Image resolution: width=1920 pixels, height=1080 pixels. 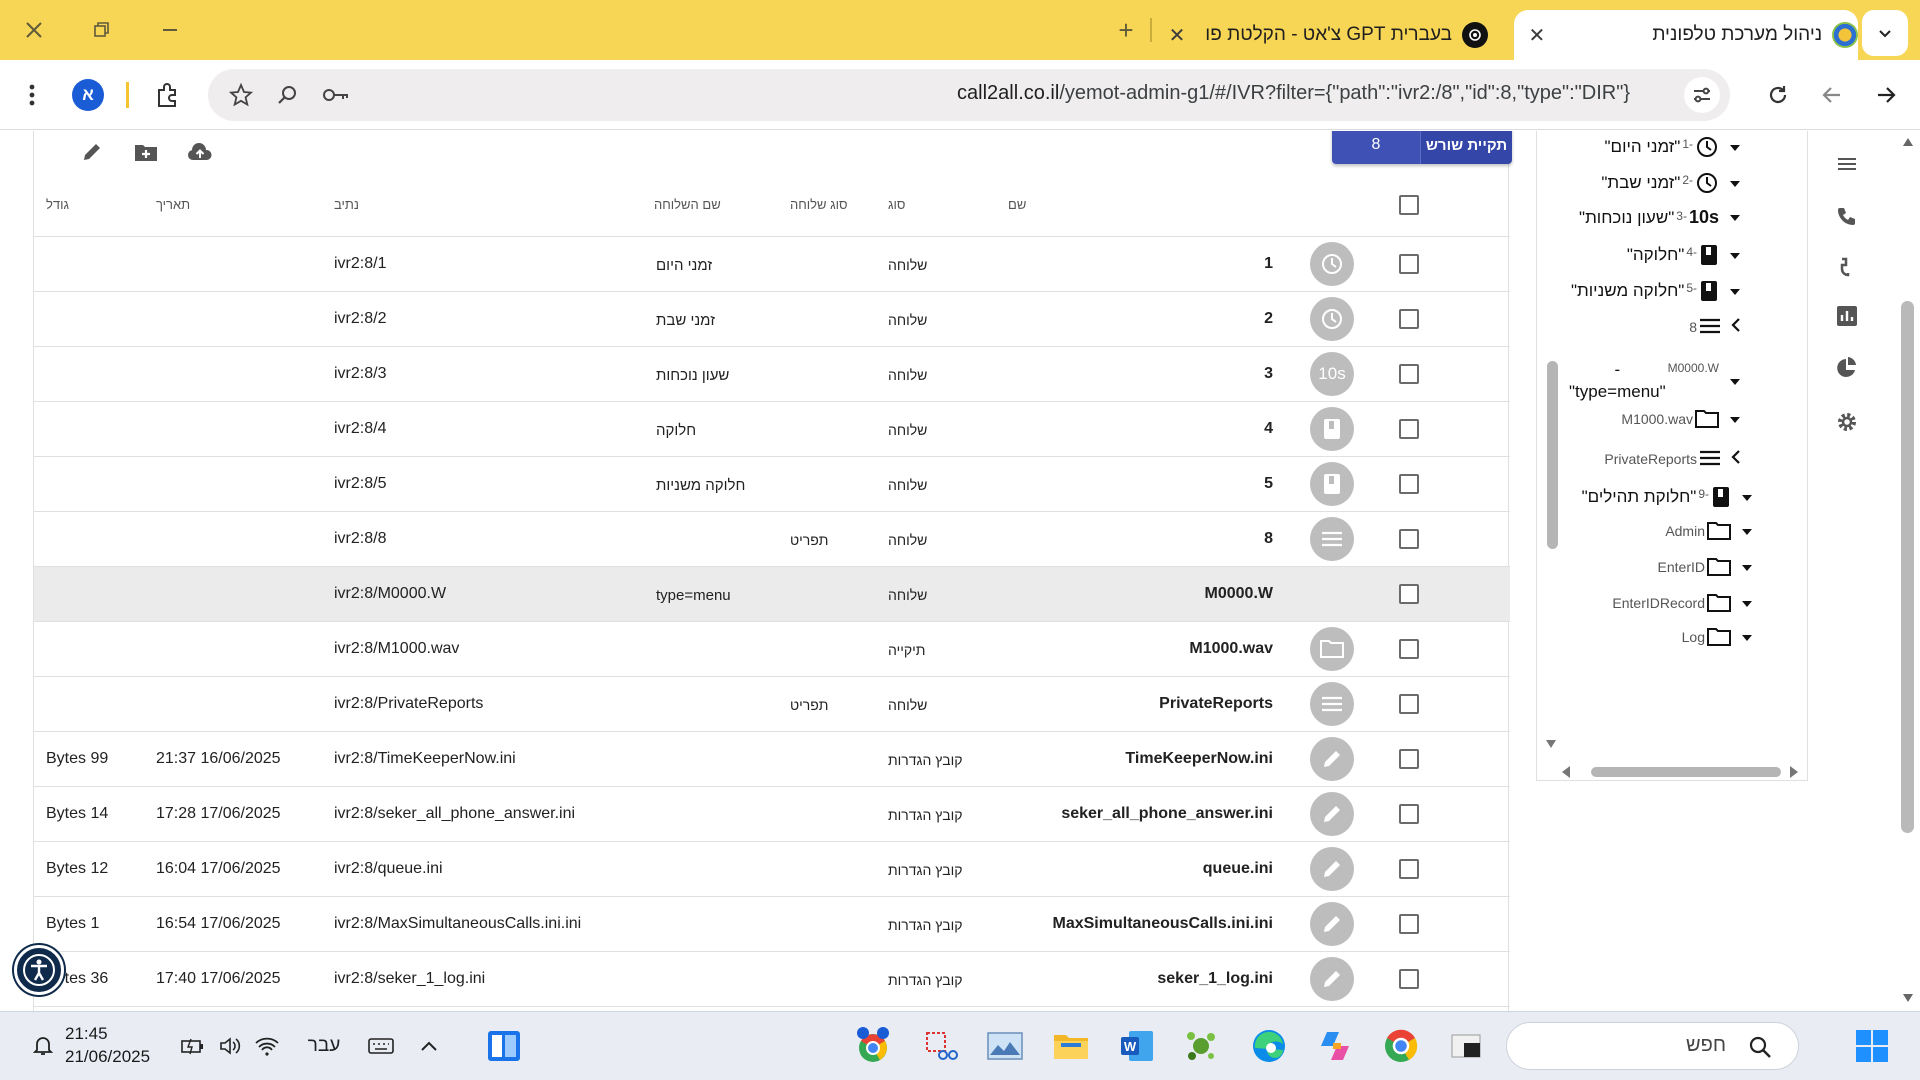 What do you see at coordinates (1268, 264) in the screenshot?
I see `cell-name: 1` at bounding box center [1268, 264].